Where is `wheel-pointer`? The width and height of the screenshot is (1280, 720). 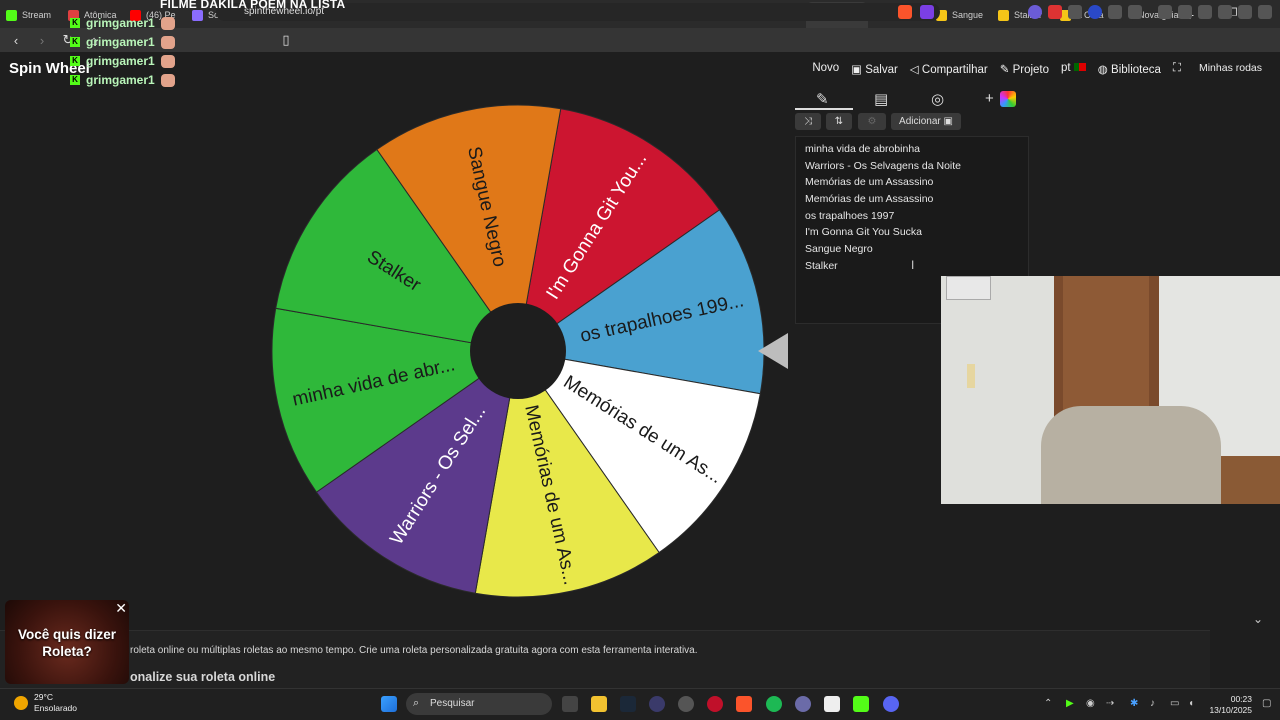 wheel-pointer is located at coordinates (773, 351).